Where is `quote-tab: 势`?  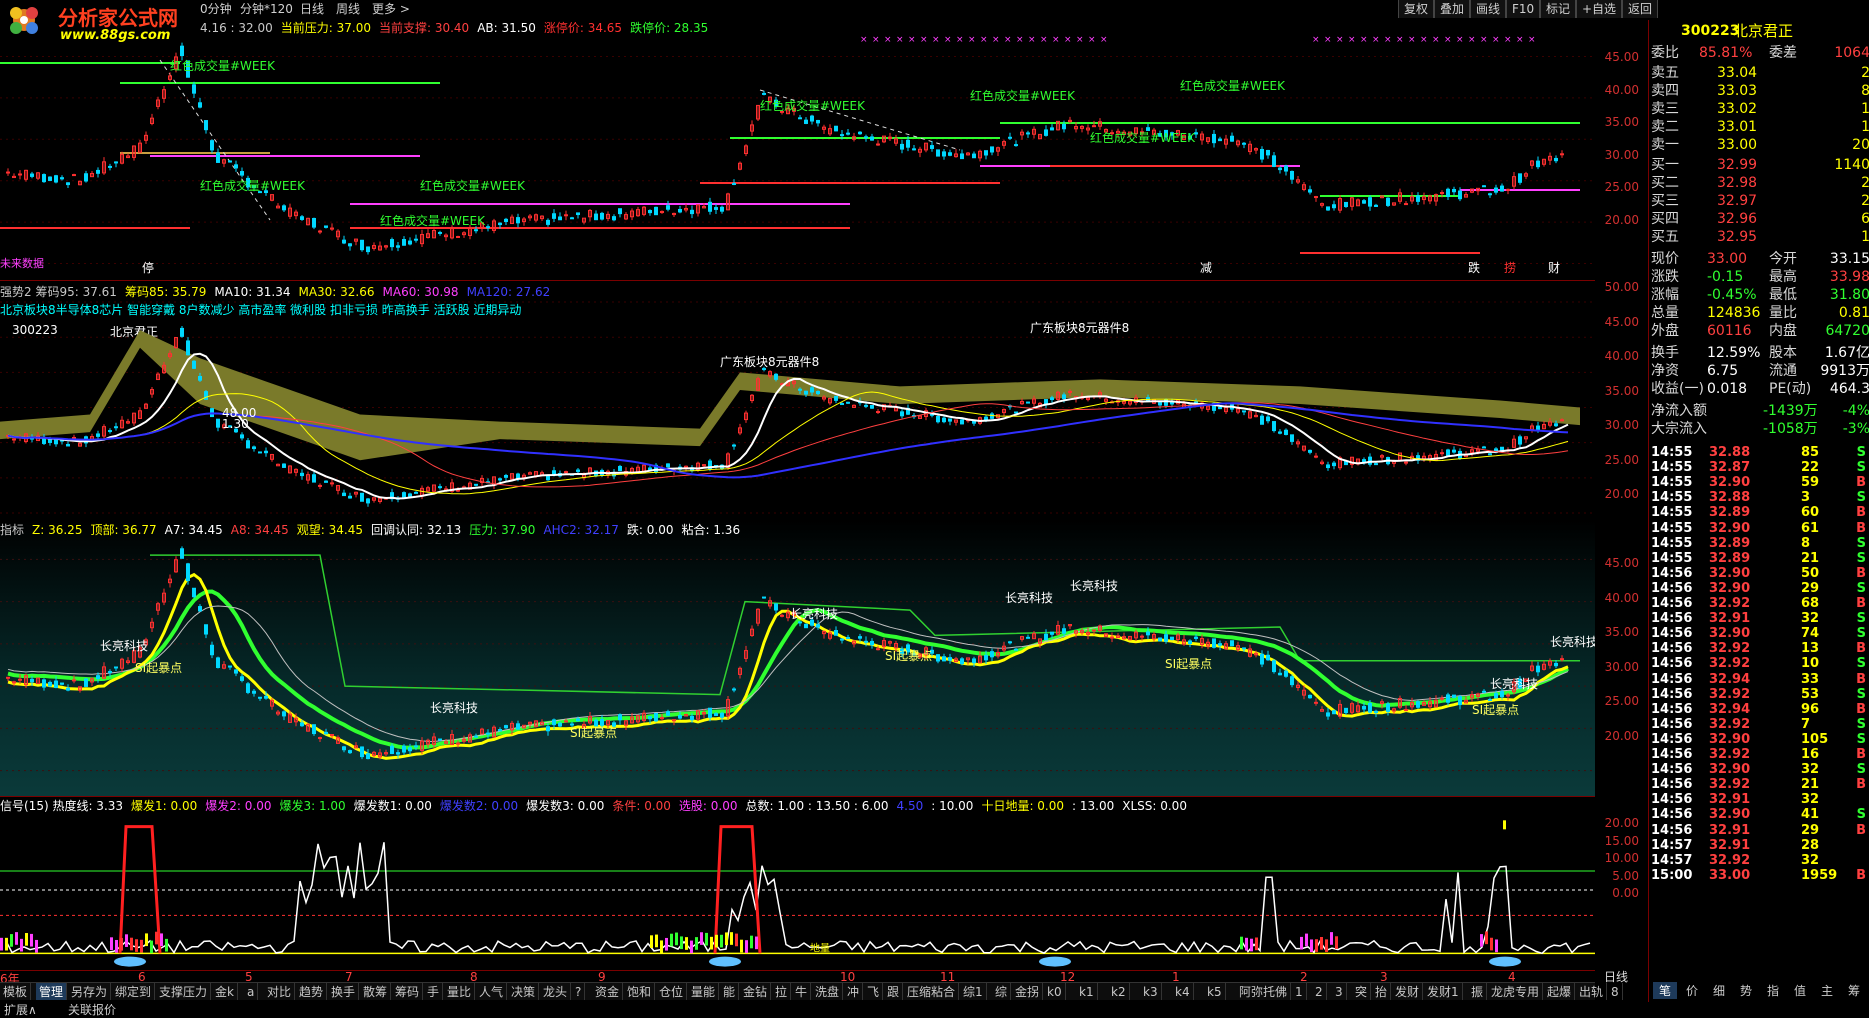
quote-tab: 势 is located at coordinates (1746, 990).